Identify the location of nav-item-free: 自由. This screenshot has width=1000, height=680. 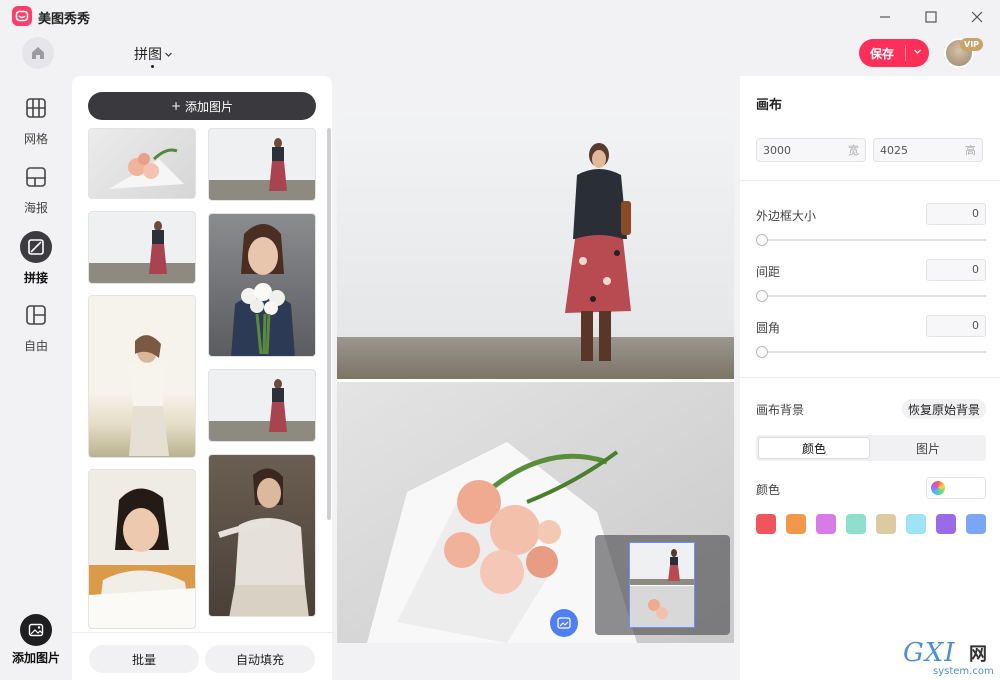
(36, 326).